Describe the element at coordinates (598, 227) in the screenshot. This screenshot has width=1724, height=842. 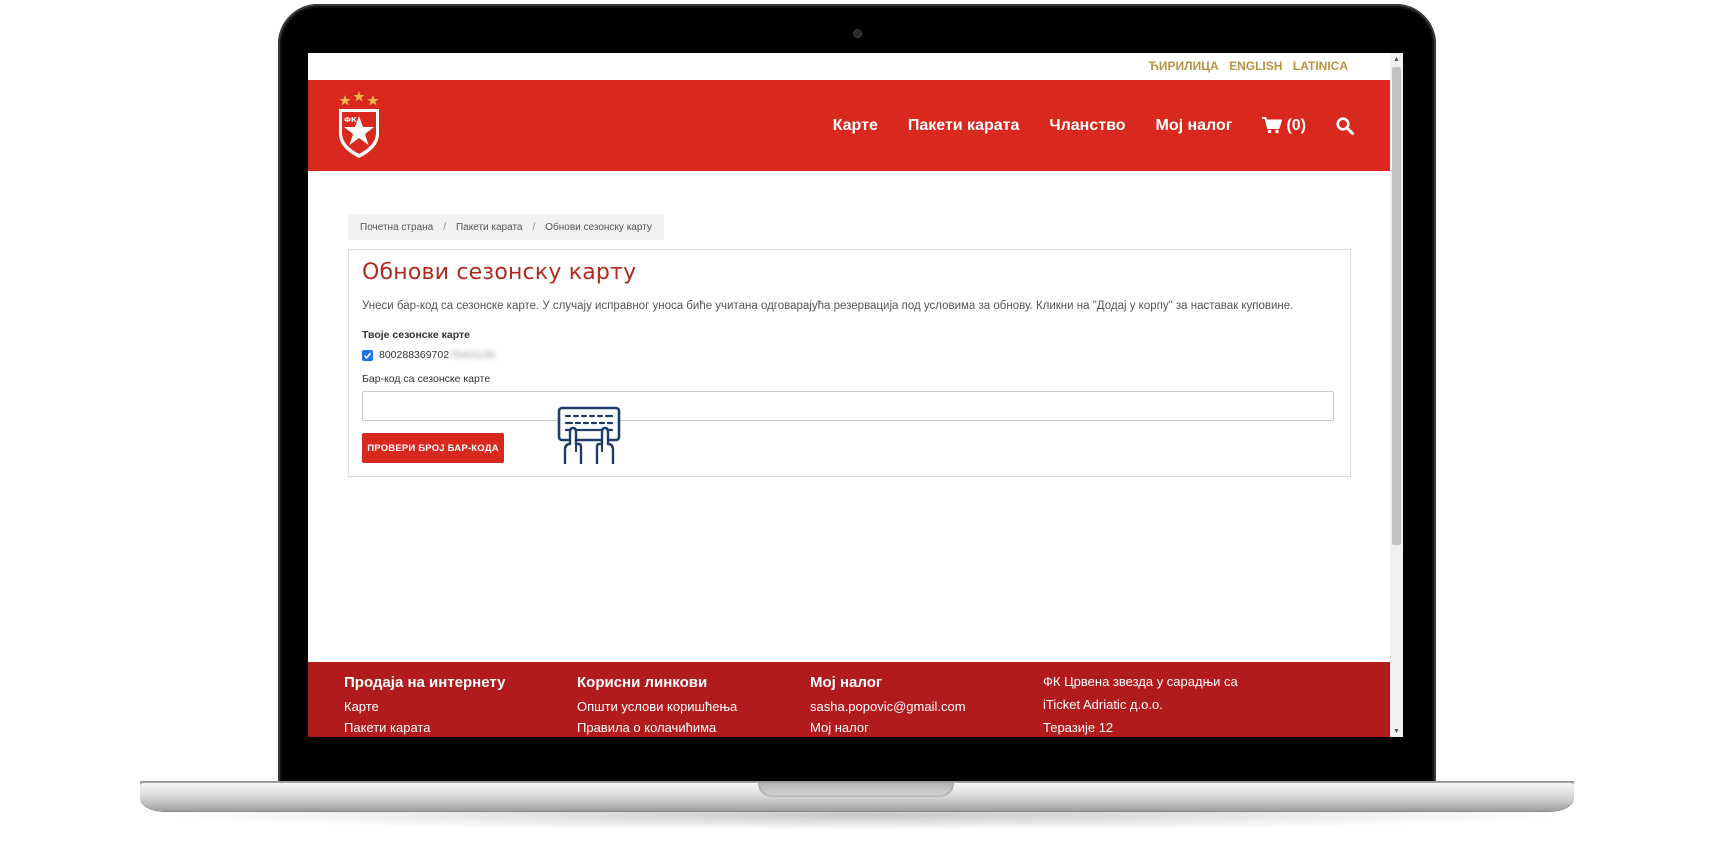
I see `breadcrumb-current: Обнови сезонску карту` at that location.